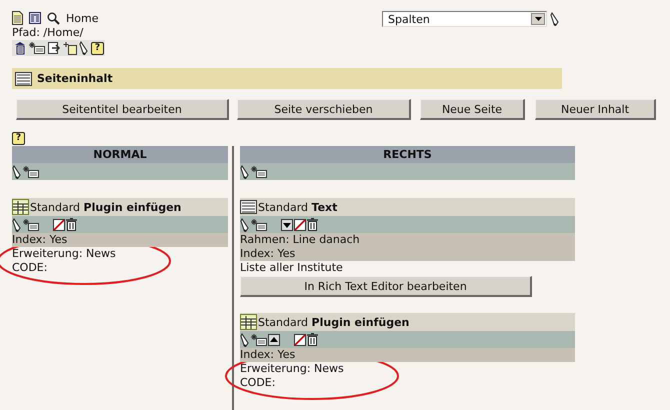 The width and height of the screenshot is (670, 410). I want to click on move-down-icon, so click(287, 224).